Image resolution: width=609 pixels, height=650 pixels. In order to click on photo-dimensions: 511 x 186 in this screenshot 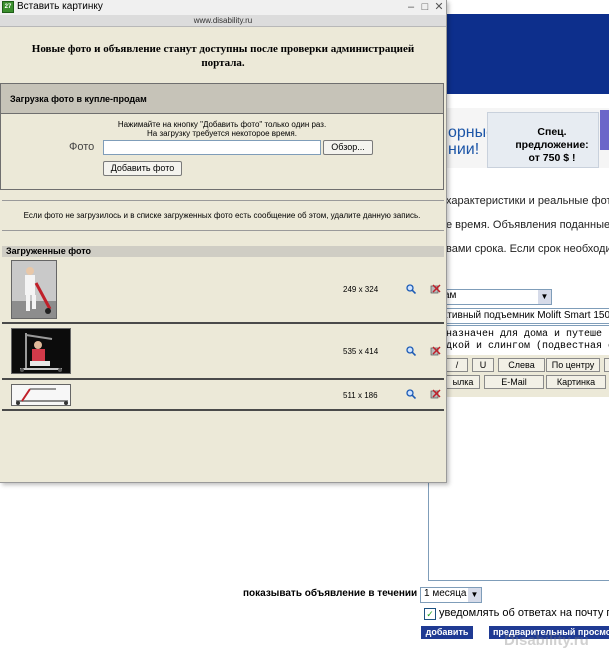, I will do `click(360, 395)`.